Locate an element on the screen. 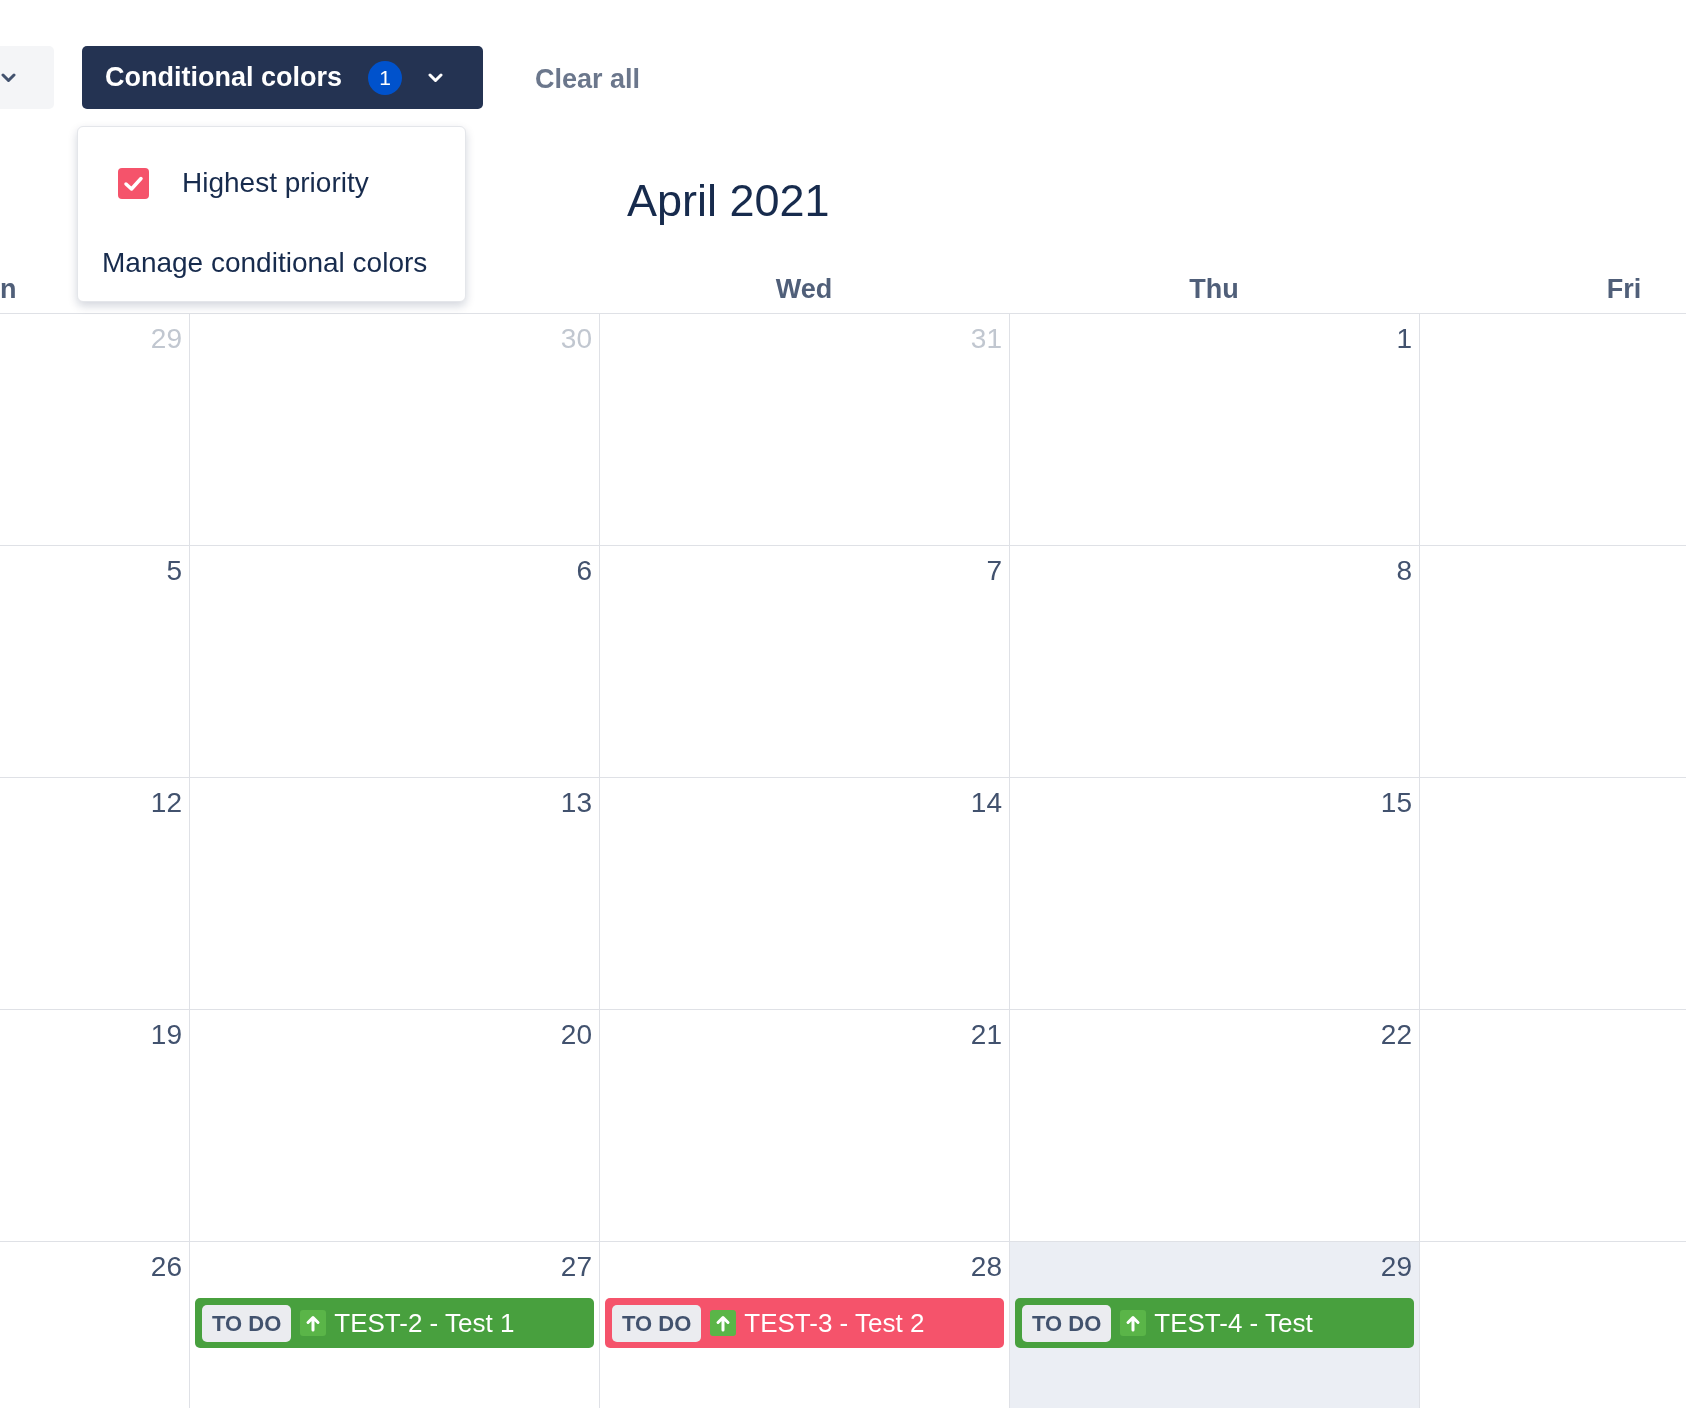 The height and width of the screenshot is (1408, 1686). event-bar: TO DO TEST-4 - Test is located at coordinates (1214, 1323).